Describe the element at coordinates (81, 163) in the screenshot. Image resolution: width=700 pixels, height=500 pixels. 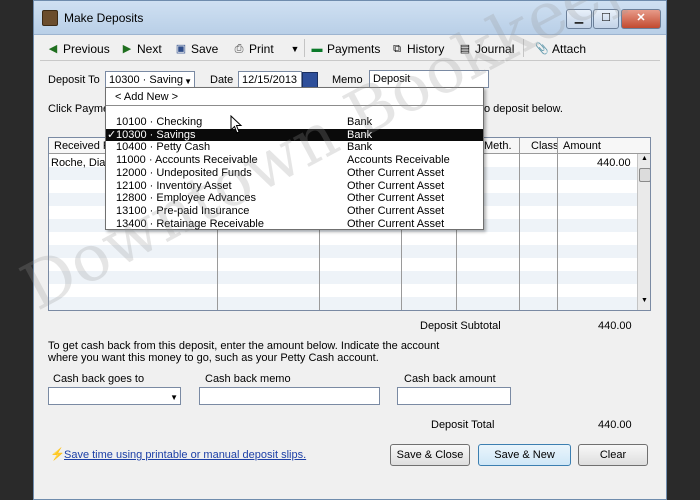
I see `received-from-cell: Roche, Dian` at that location.